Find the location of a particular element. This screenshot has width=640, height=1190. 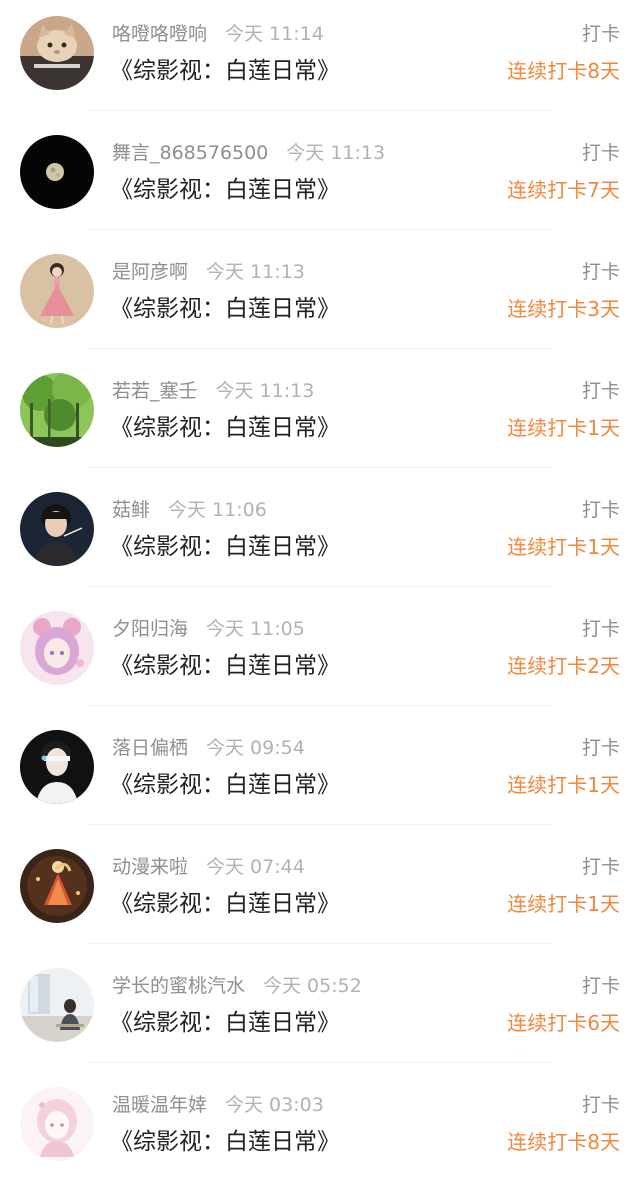

list-item: 咯噔咯噔响 今天 11:14 《综影视：白莲日常》 打卡 连续打卡8天 is located at coordinates (320, 59).